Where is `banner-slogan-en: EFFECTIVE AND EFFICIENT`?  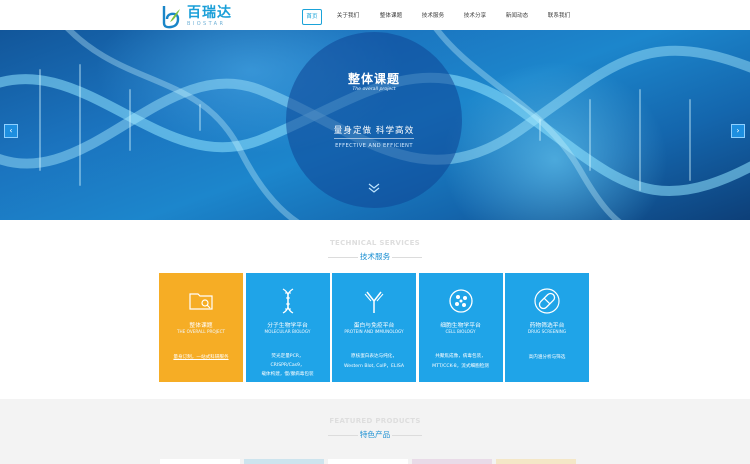
banner-slogan-en: EFFECTIVE AND EFFICIENT is located at coordinates (374, 146).